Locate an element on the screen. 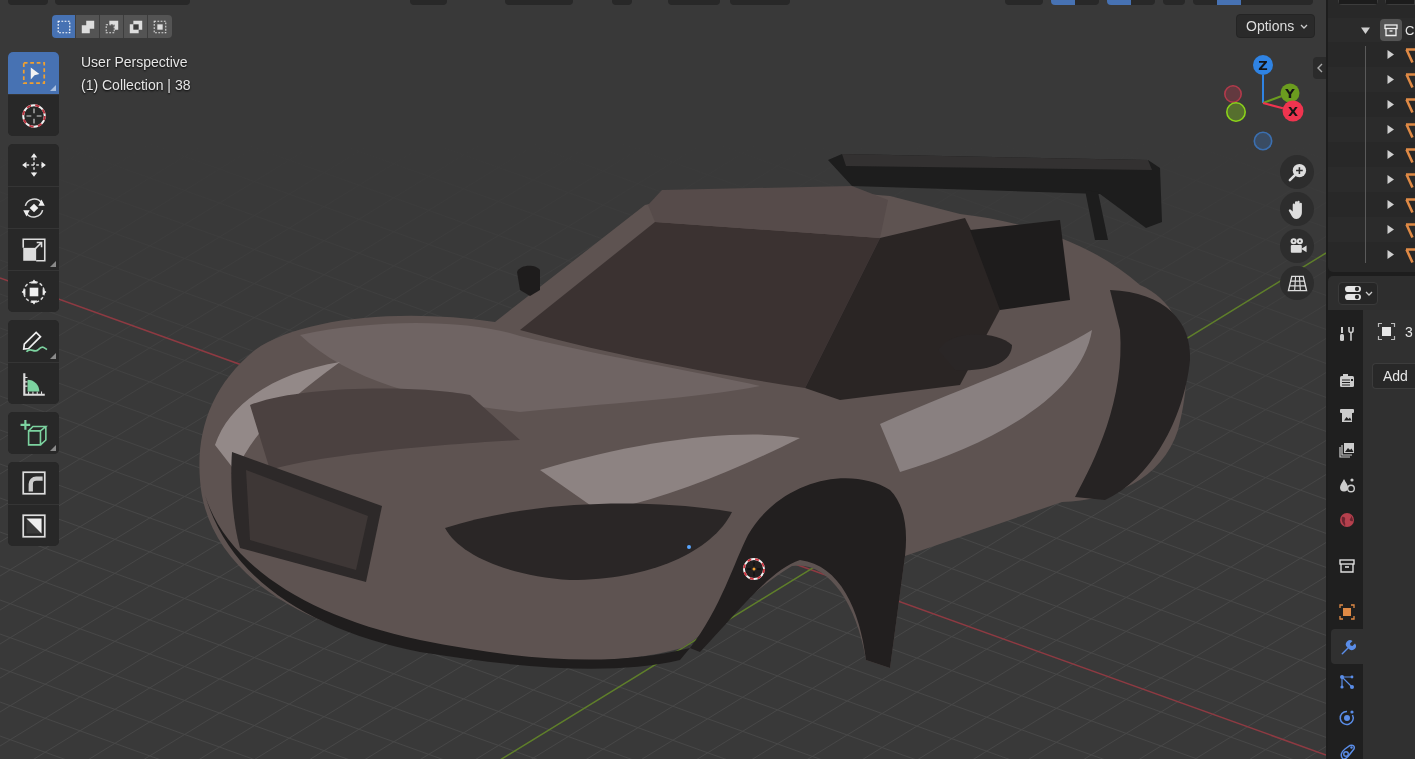 This screenshot has width=1415, height=759. crosshair-circle-icon is located at coordinates (33, 115).